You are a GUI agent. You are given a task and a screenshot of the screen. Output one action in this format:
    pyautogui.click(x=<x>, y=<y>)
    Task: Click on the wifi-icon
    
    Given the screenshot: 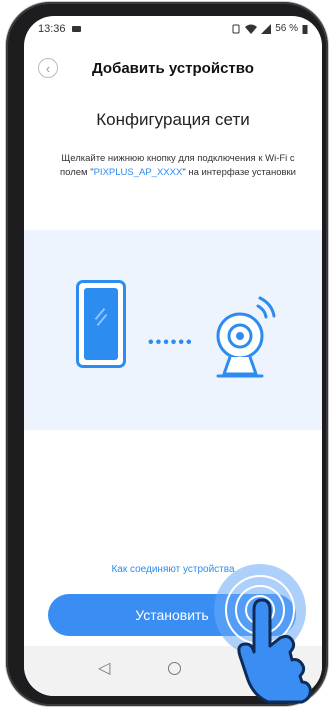 What is the action you would take?
    pyautogui.click(x=251, y=29)
    